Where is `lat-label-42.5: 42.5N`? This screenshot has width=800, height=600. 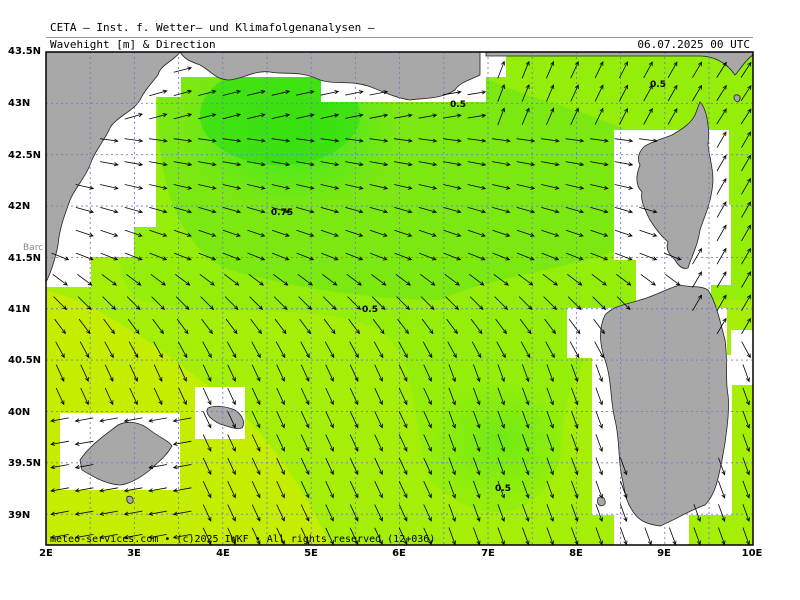
lat-label-42.5: 42.5N is located at coordinates (25, 155).